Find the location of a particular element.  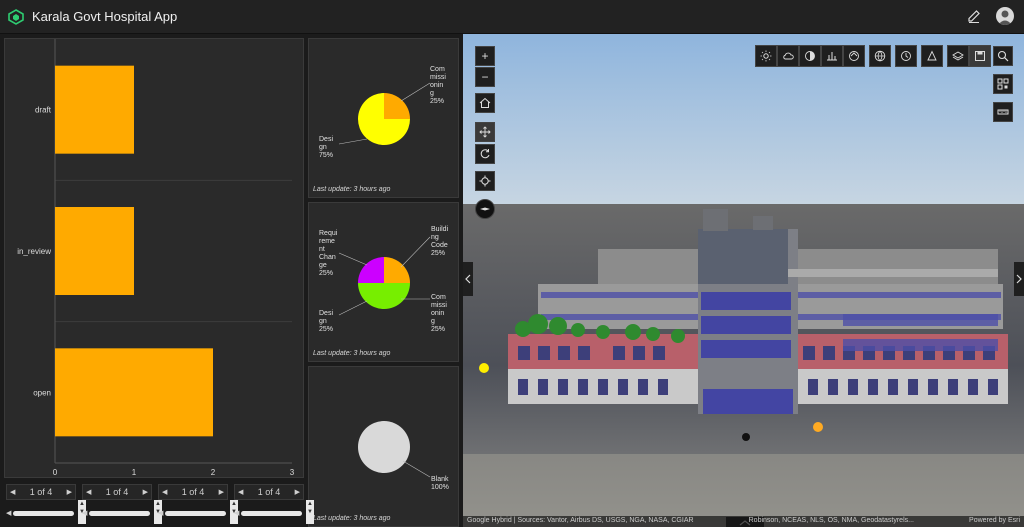

pencil-icon is located at coordinates (974, 16).